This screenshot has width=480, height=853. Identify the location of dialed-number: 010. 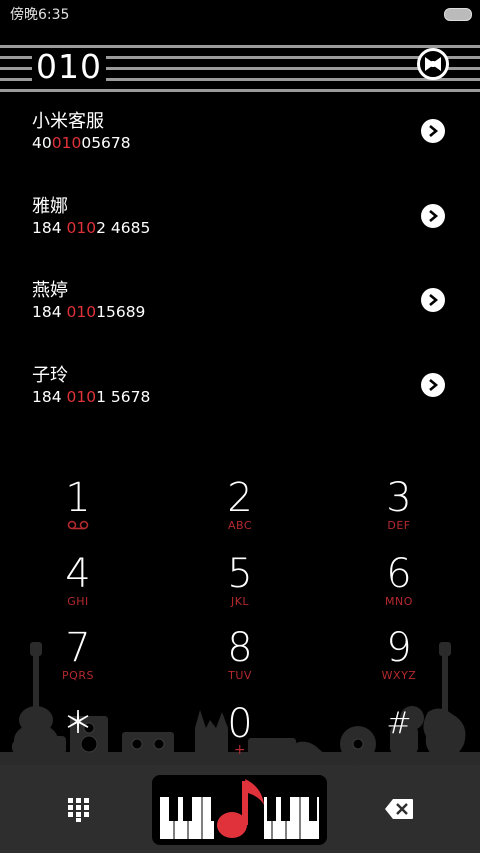
(69, 67).